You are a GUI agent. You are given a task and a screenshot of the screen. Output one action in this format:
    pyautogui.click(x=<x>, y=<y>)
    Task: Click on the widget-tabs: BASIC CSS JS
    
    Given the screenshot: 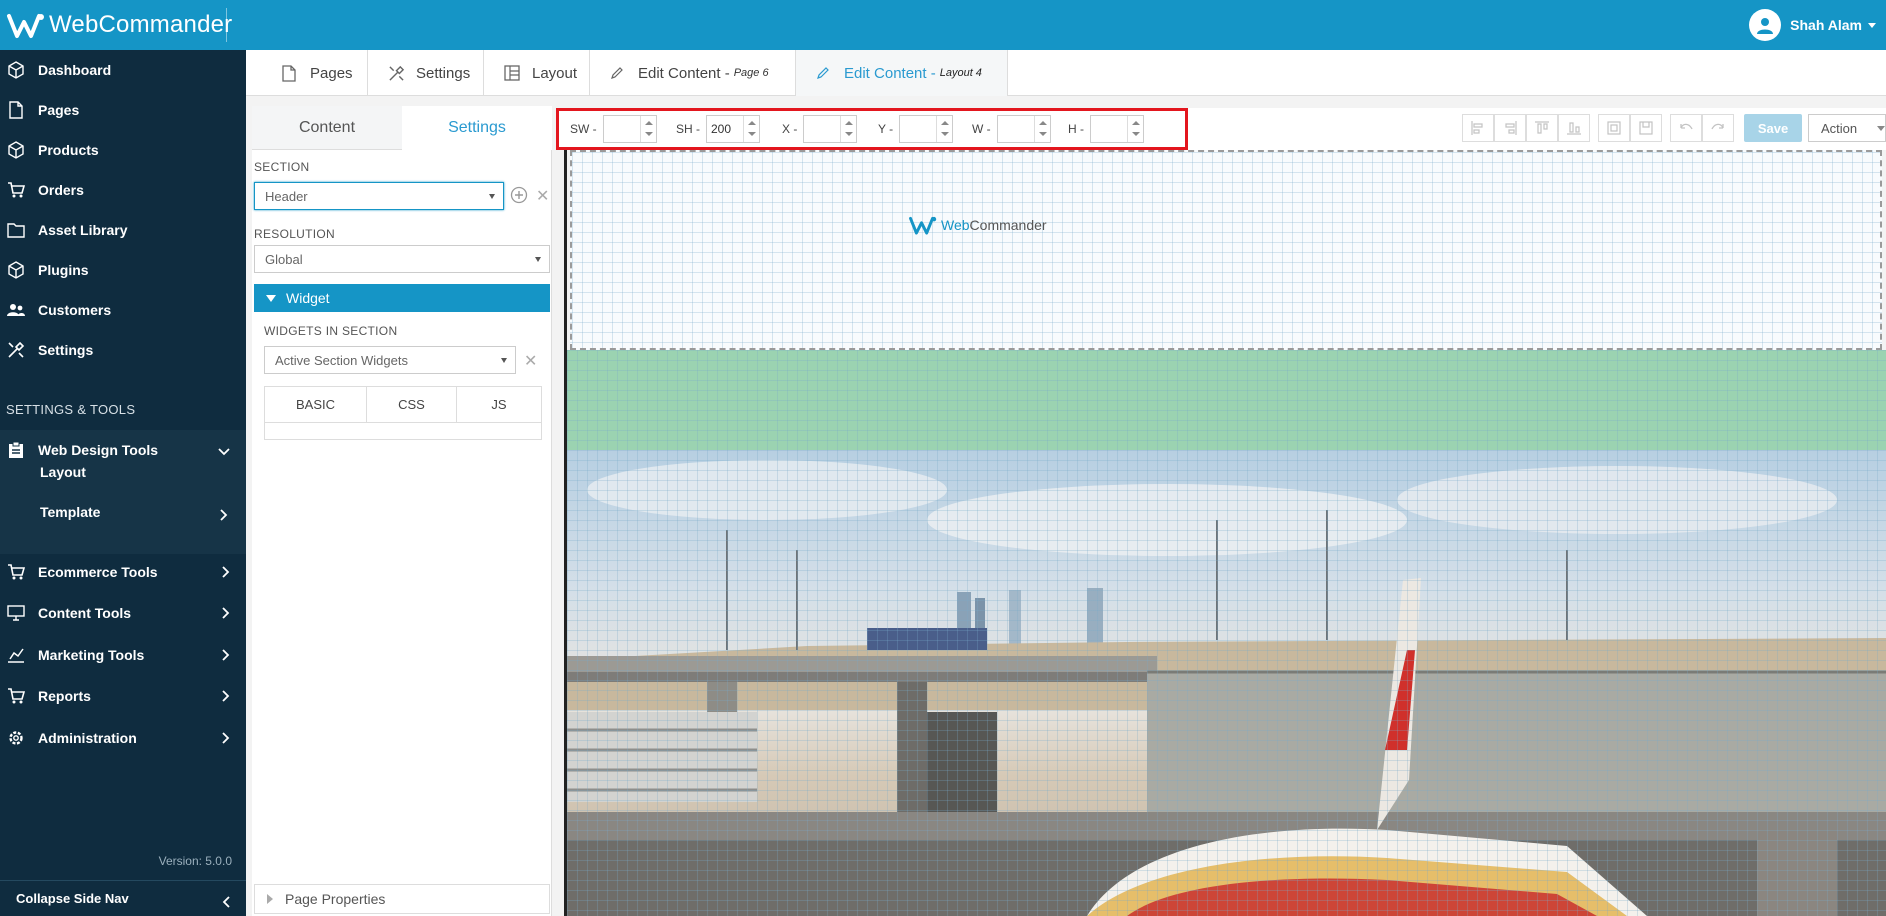 What is the action you would take?
    pyautogui.click(x=403, y=413)
    